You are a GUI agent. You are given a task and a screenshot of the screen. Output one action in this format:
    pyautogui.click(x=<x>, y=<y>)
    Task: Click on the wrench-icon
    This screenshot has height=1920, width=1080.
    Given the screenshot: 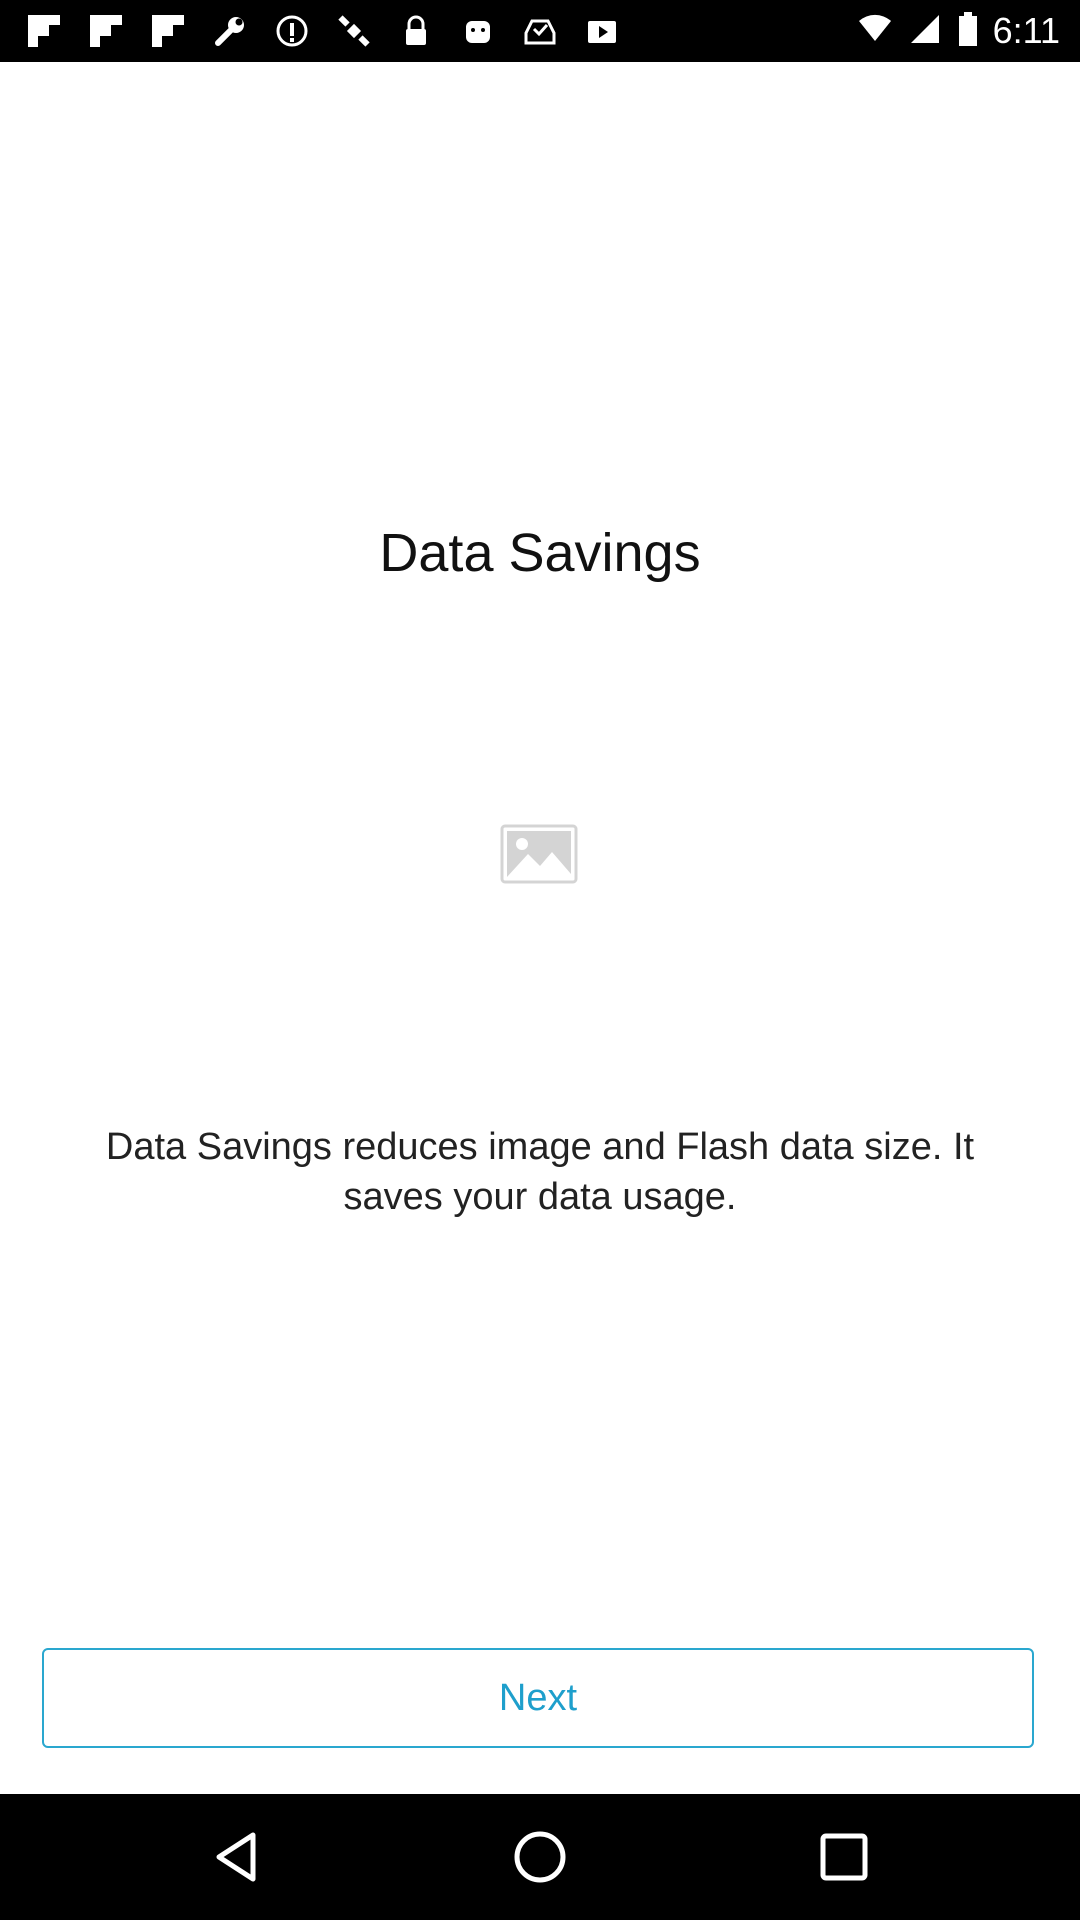 What is the action you would take?
    pyautogui.click(x=230, y=31)
    